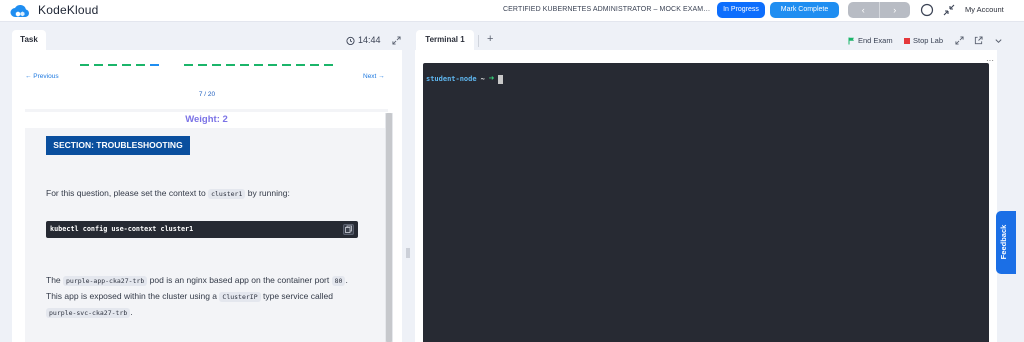 This screenshot has width=1024, height=342. Describe the element at coordinates (29, 40) in the screenshot. I see `tab-task: Task` at that location.